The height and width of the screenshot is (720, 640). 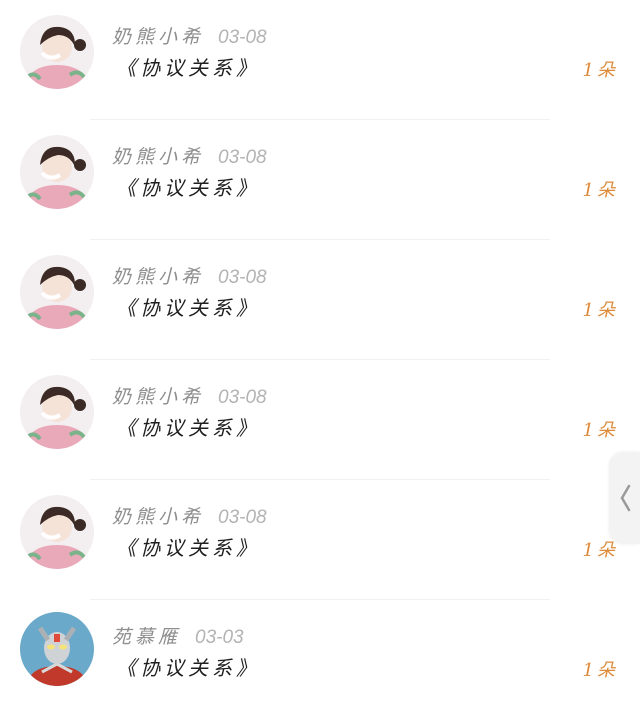 I want to click on user-name: 苑慕雁, so click(x=146, y=637).